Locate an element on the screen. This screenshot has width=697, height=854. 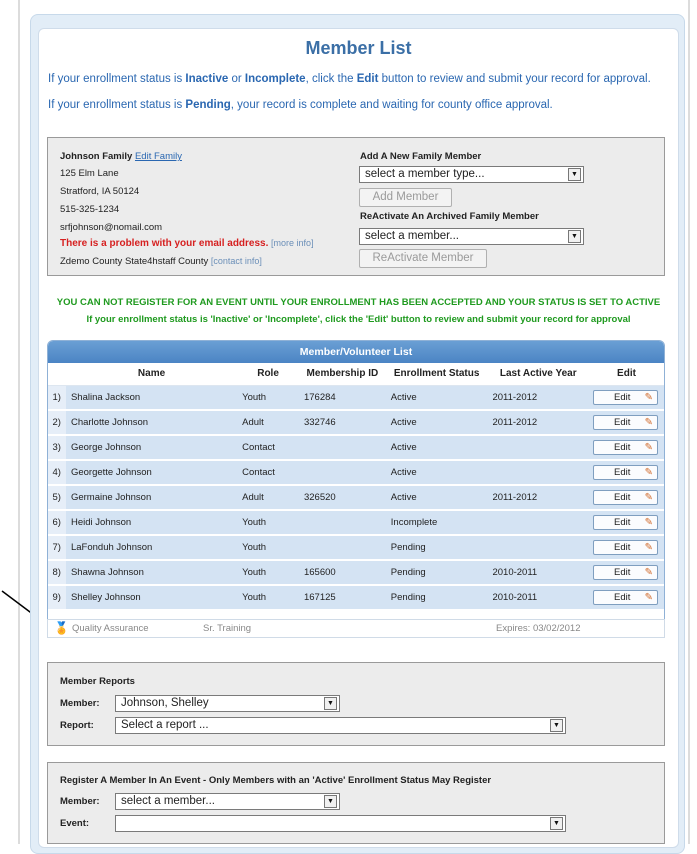
header-num is located at coordinates (57, 374).